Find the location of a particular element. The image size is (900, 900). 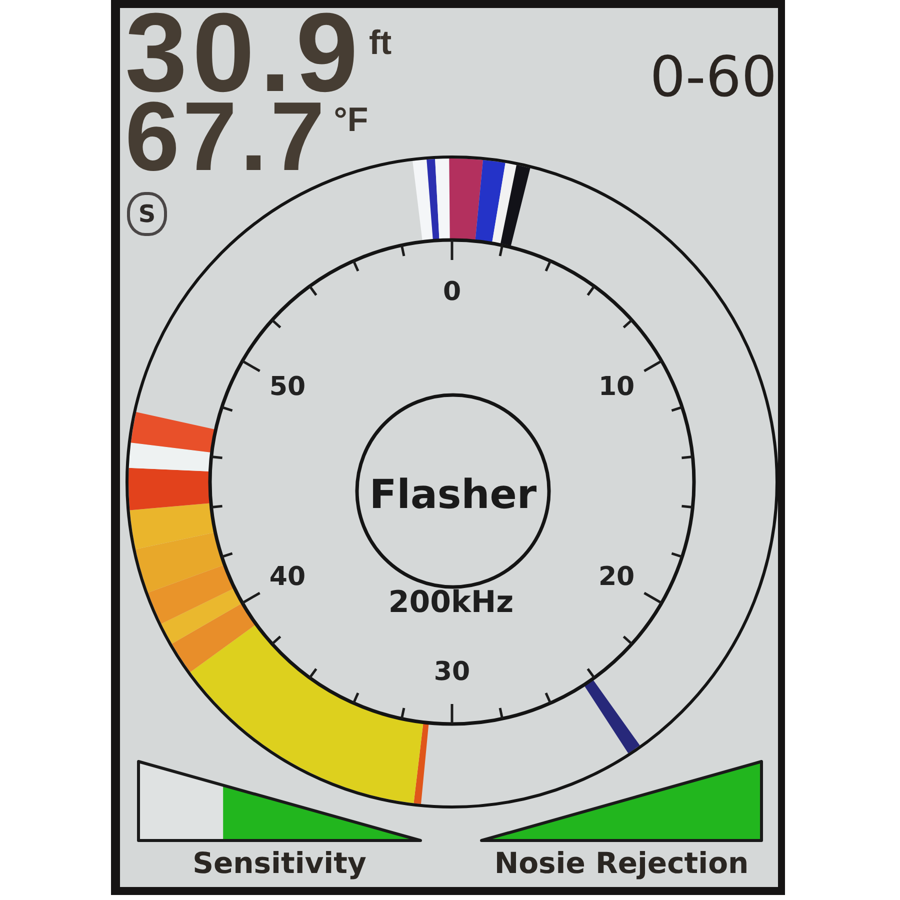

reading-value: 67.7 is located at coordinates (226, 136).